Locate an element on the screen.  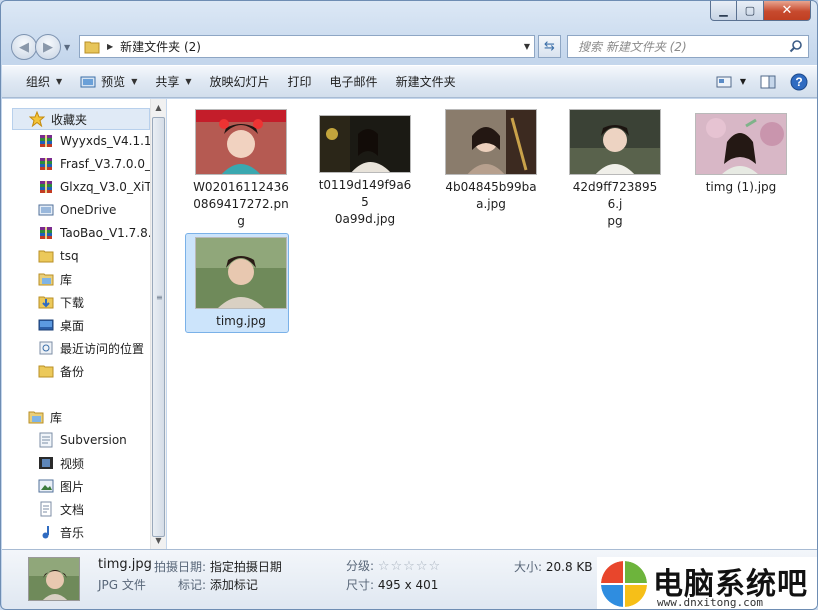
folder-icon is located at coordinates (92, 47).